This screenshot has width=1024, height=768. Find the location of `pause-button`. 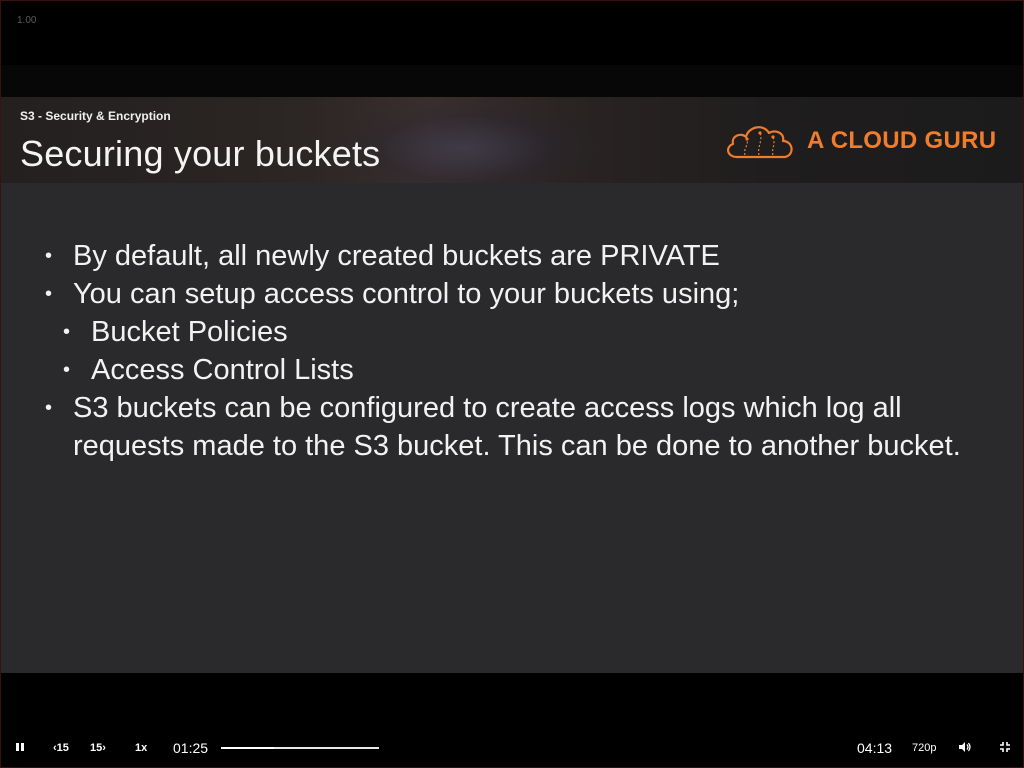

pause-button is located at coordinates (20, 748).